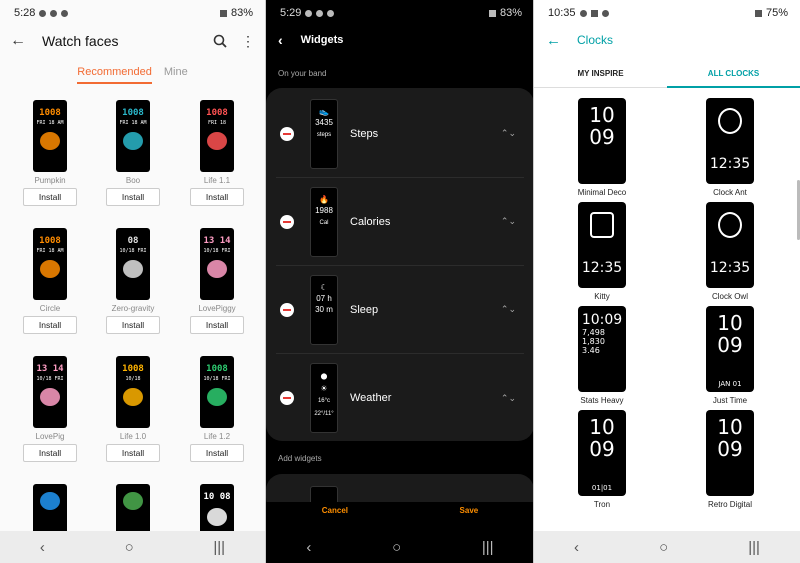  What do you see at coordinates (133, 264) in the screenshot?
I see `watch-face-preview: 08 10/18 FRI` at bounding box center [133, 264].